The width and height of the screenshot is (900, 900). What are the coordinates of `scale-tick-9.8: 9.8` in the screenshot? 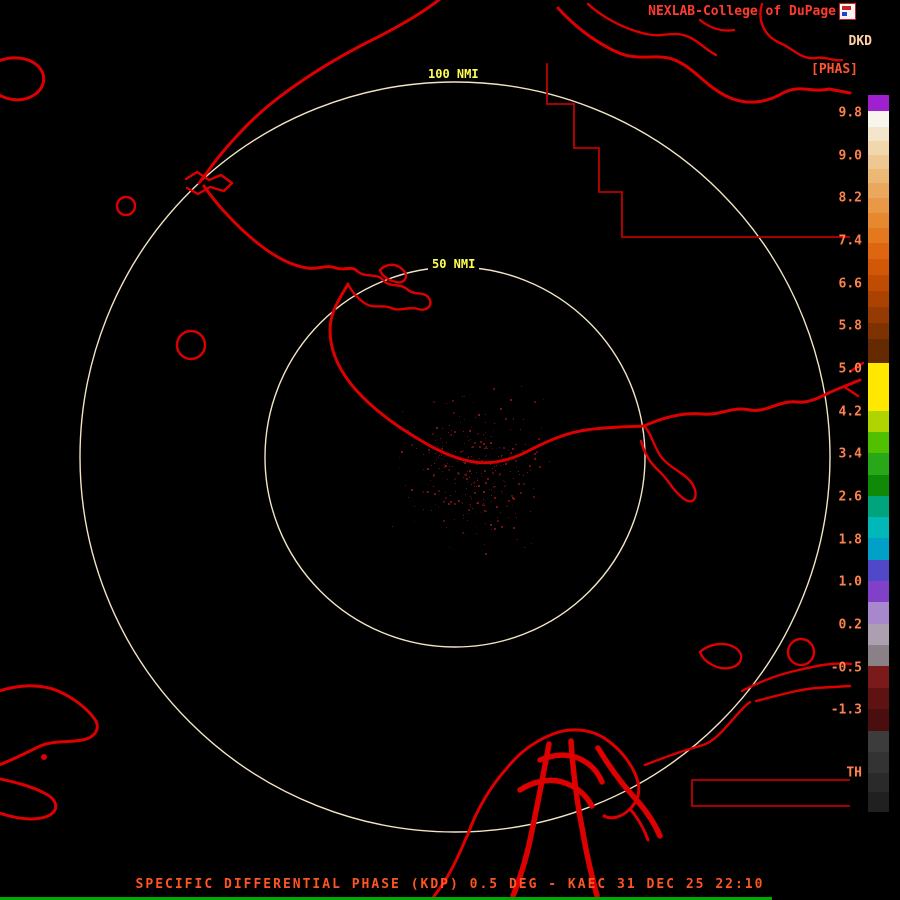 It's located at (850, 113).